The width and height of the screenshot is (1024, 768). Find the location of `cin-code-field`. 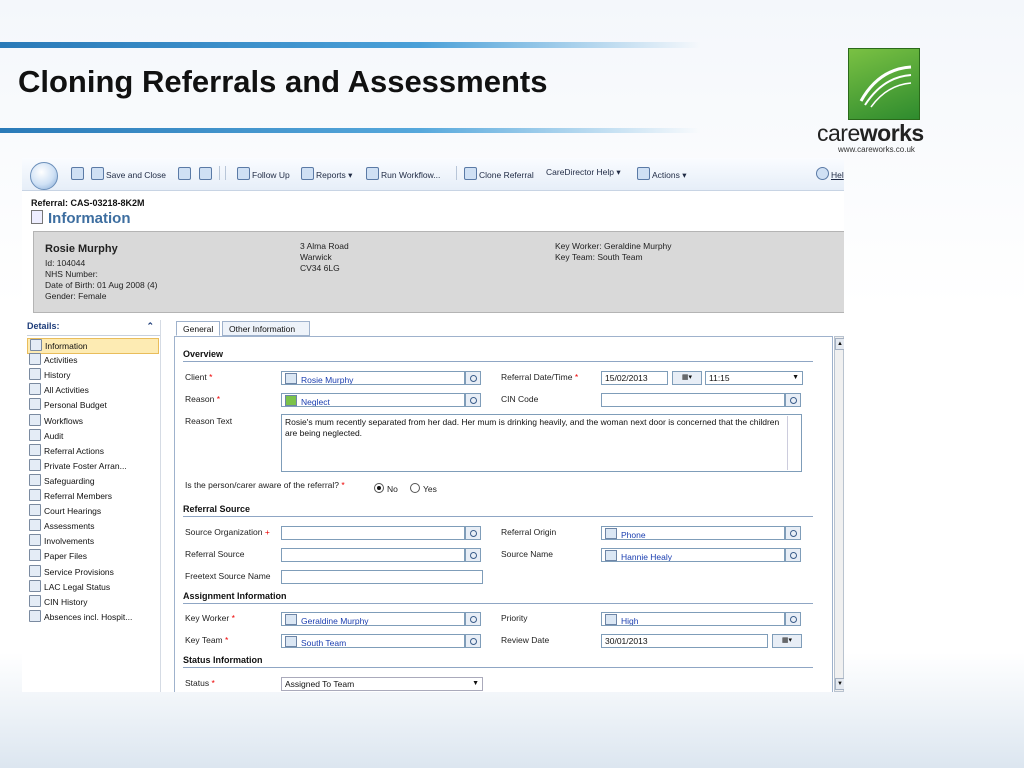

cin-code-field is located at coordinates (693, 400).